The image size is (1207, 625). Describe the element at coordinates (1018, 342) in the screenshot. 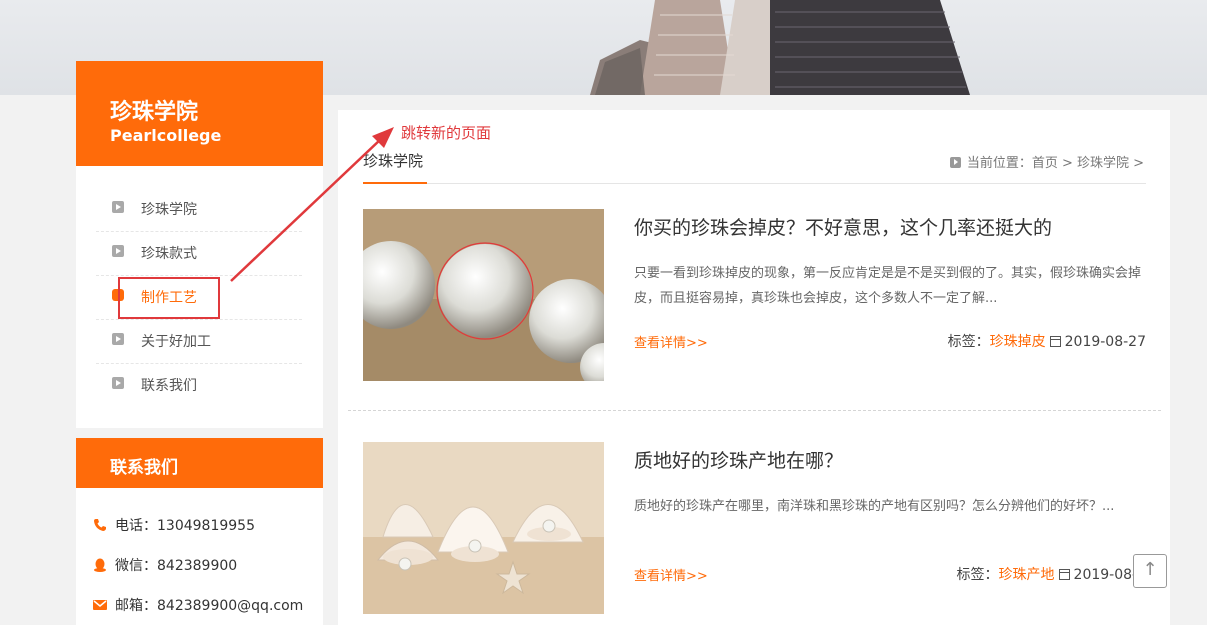

I see `article-tag: 珍珠掉皮` at that location.